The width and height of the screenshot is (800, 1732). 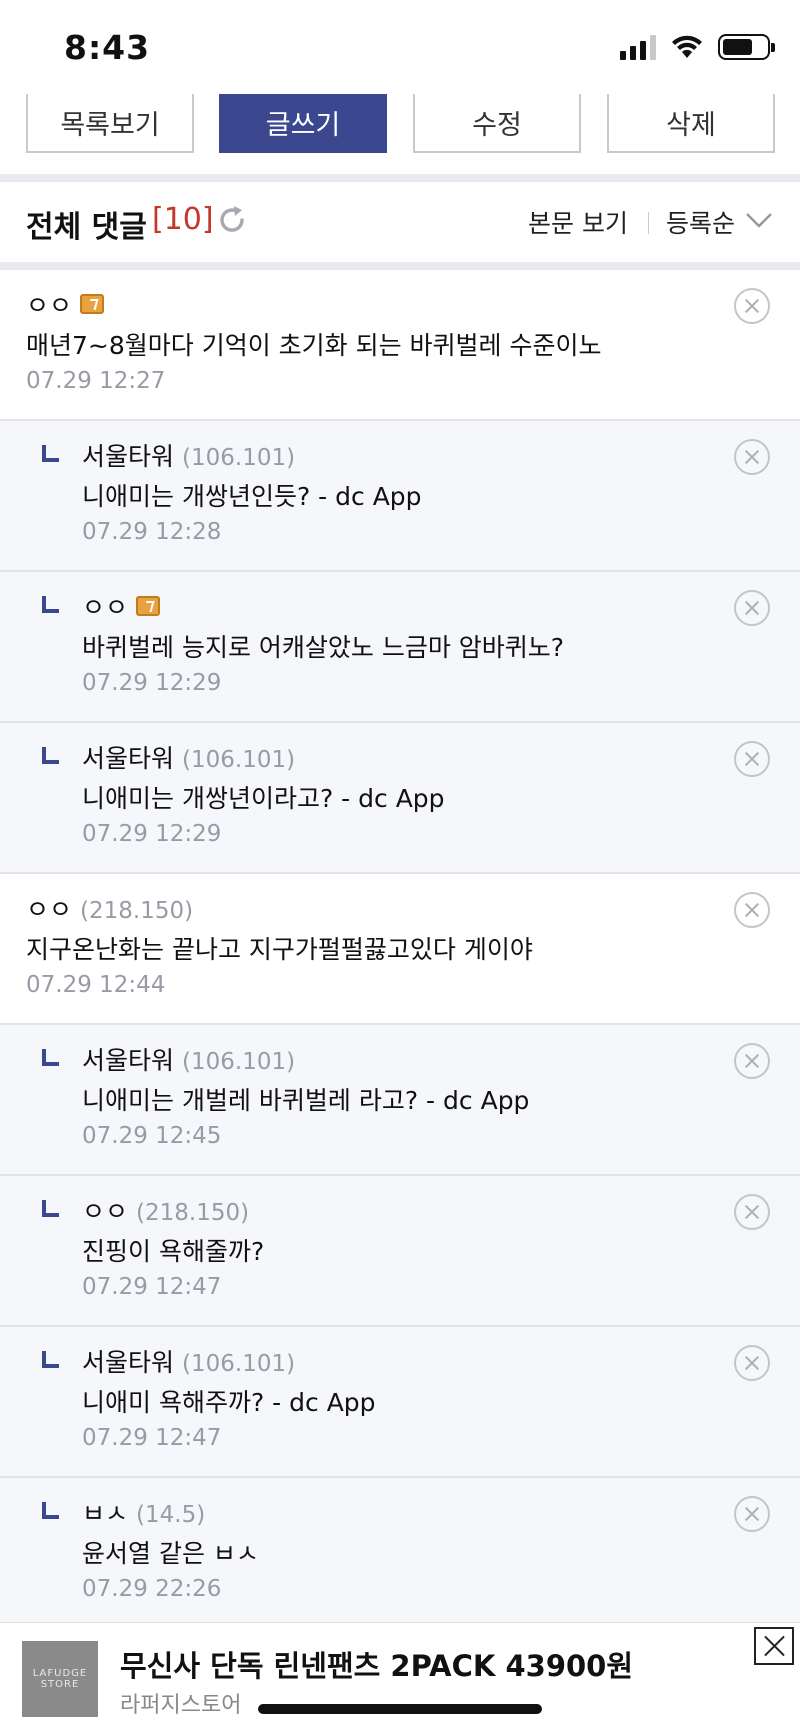 What do you see at coordinates (96, 985) in the screenshot?
I see `comment-date: 07.29 12:44` at bounding box center [96, 985].